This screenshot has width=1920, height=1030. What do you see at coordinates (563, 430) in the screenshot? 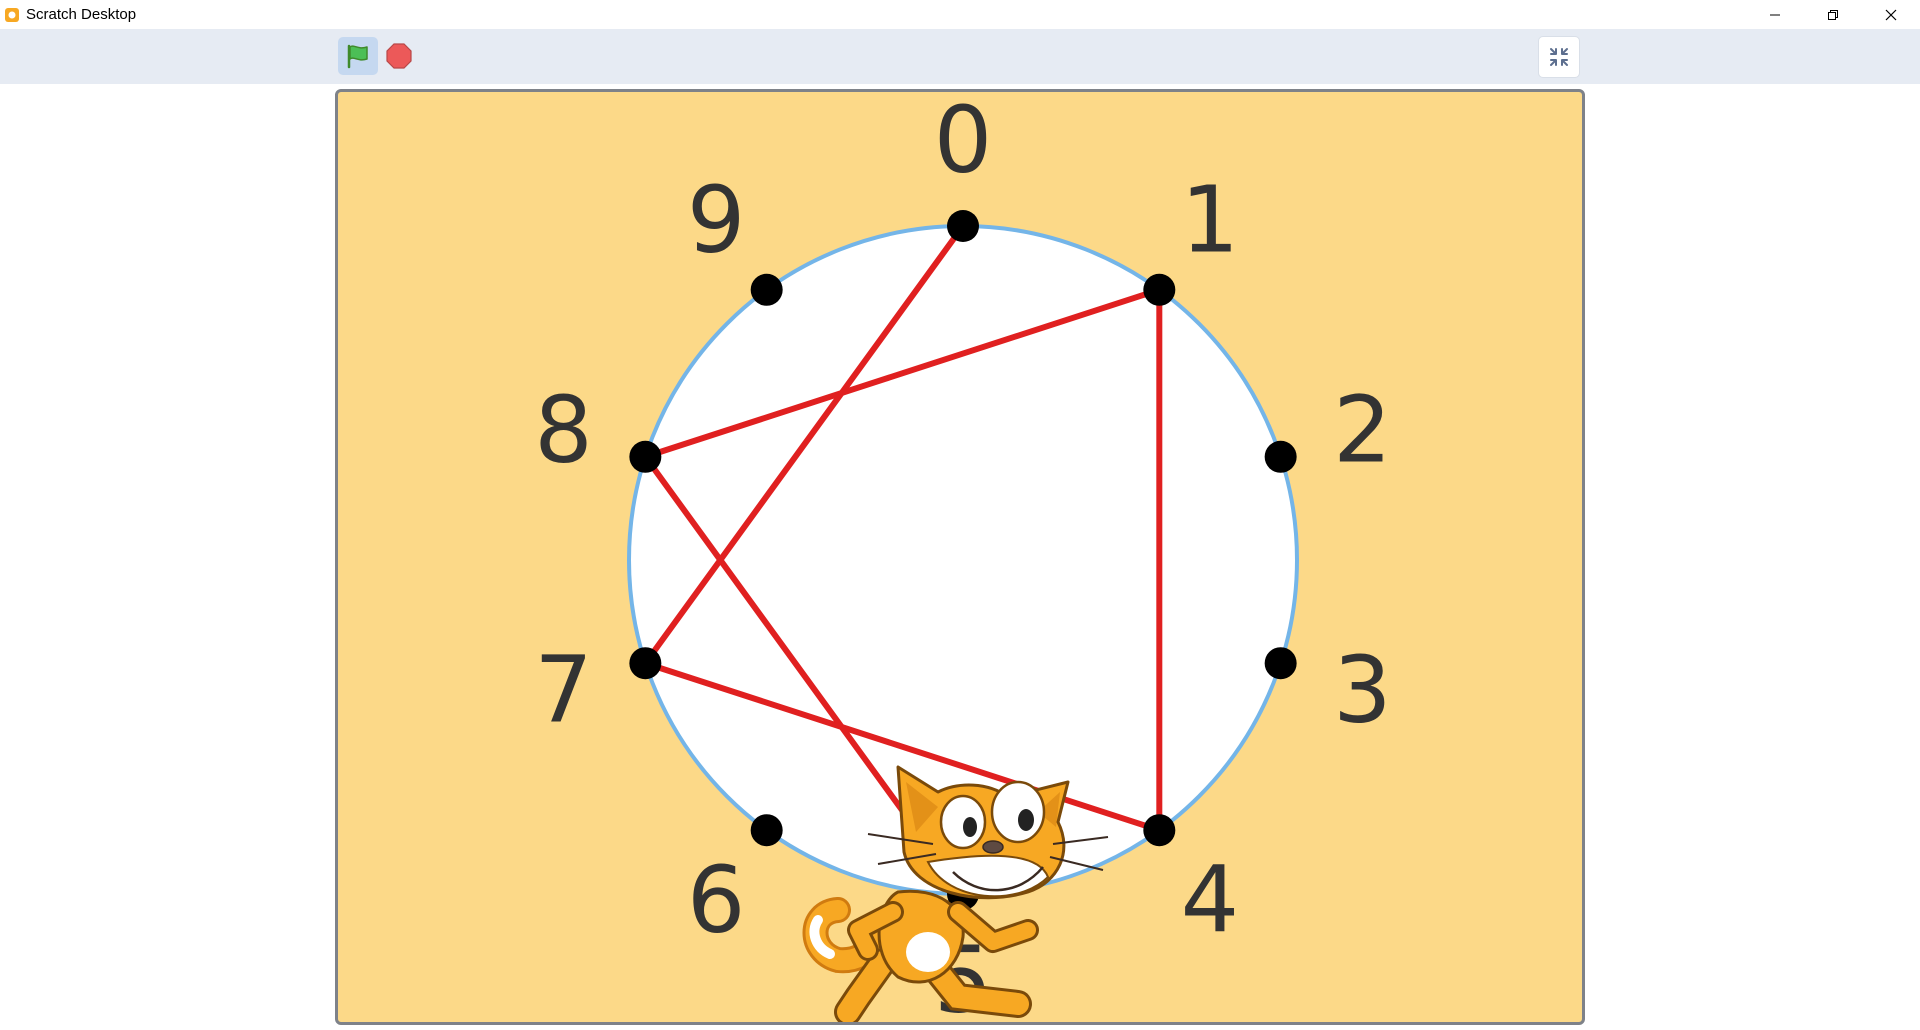
I see `circle-number: 8` at bounding box center [563, 430].